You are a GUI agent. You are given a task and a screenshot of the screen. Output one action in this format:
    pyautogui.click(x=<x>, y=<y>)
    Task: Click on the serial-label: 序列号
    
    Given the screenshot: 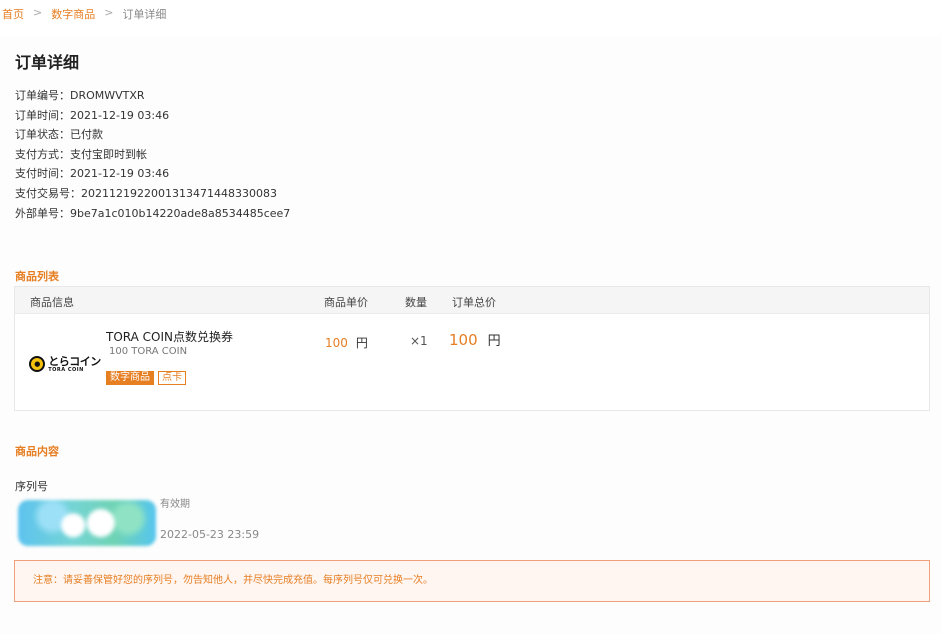 What is the action you would take?
    pyautogui.click(x=31, y=486)
    